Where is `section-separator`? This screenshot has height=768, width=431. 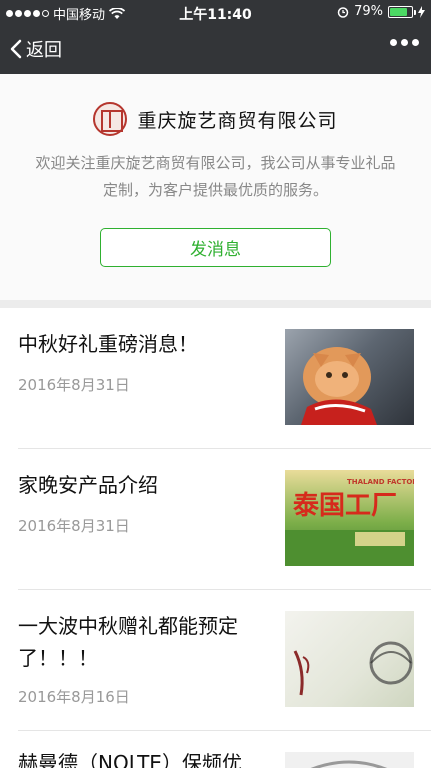
section-separator is located at coordinates (215, 304).